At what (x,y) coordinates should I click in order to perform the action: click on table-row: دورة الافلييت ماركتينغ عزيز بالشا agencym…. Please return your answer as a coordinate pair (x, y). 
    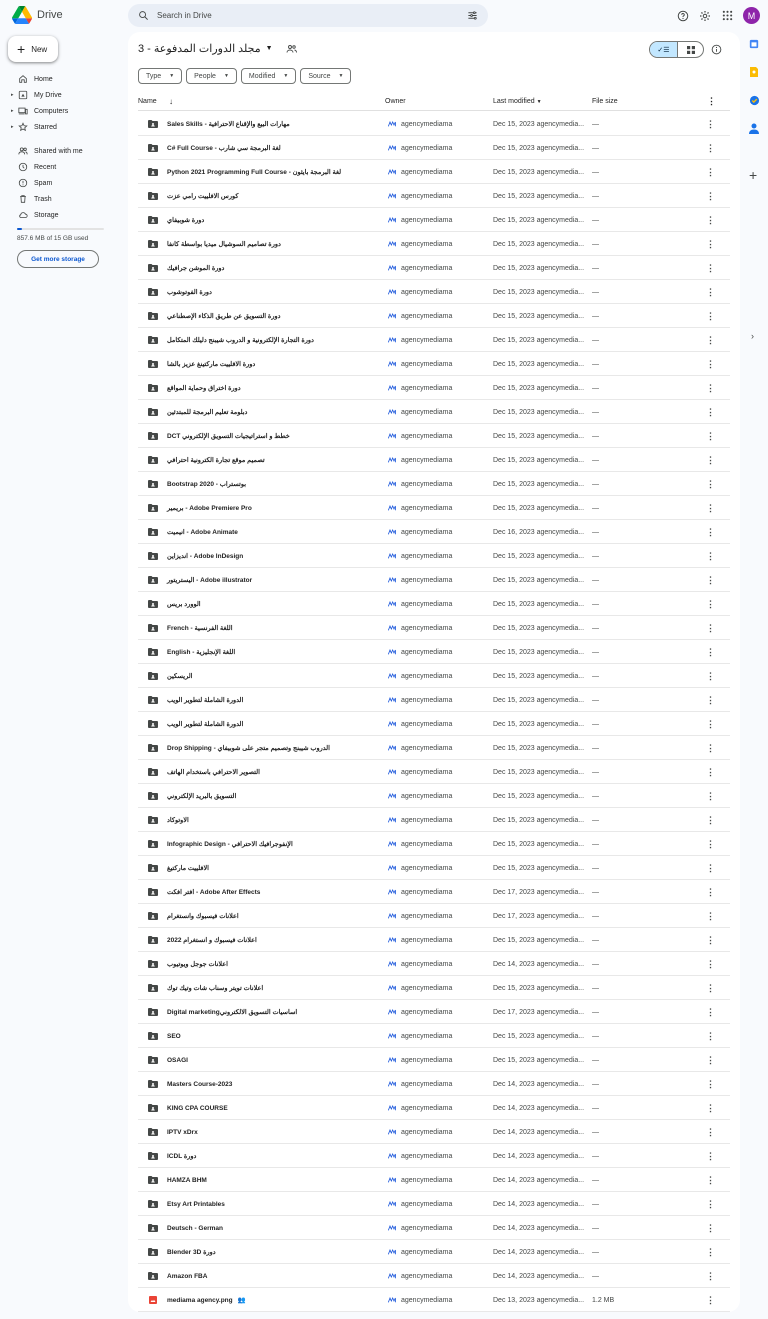
    Looking at the image, I should click on (434, 364).